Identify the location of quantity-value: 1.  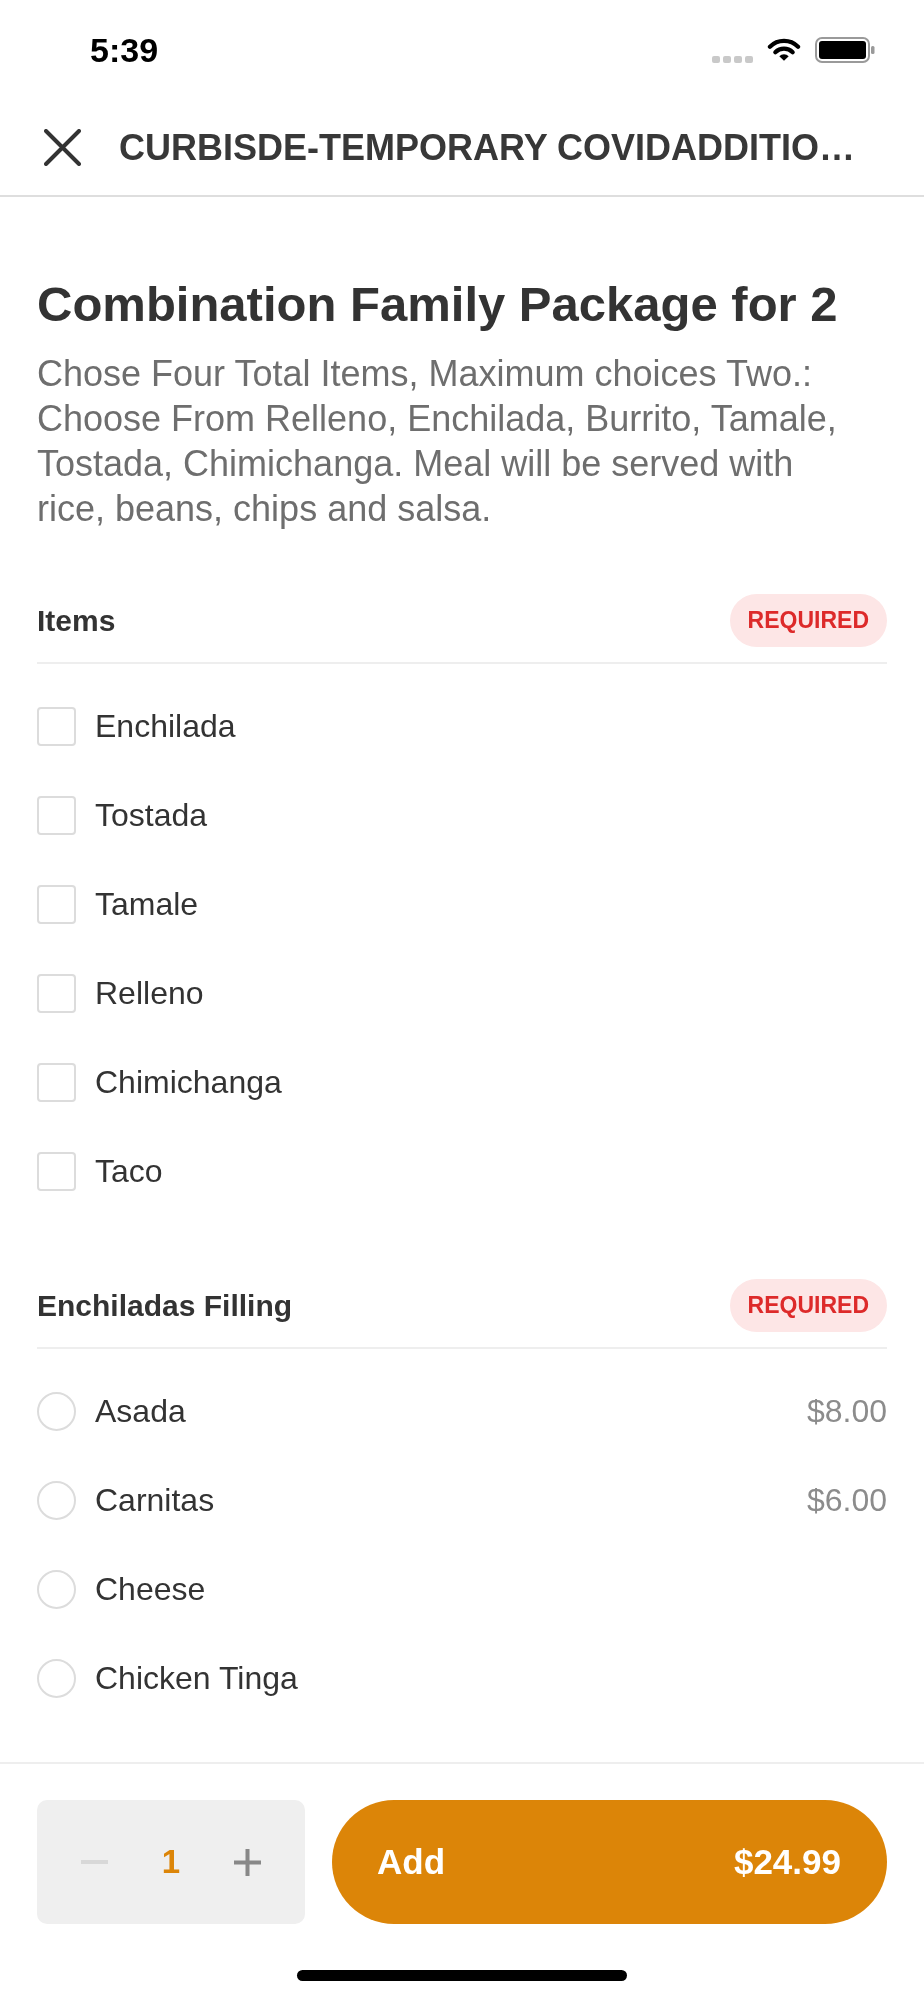
(171, 1862).